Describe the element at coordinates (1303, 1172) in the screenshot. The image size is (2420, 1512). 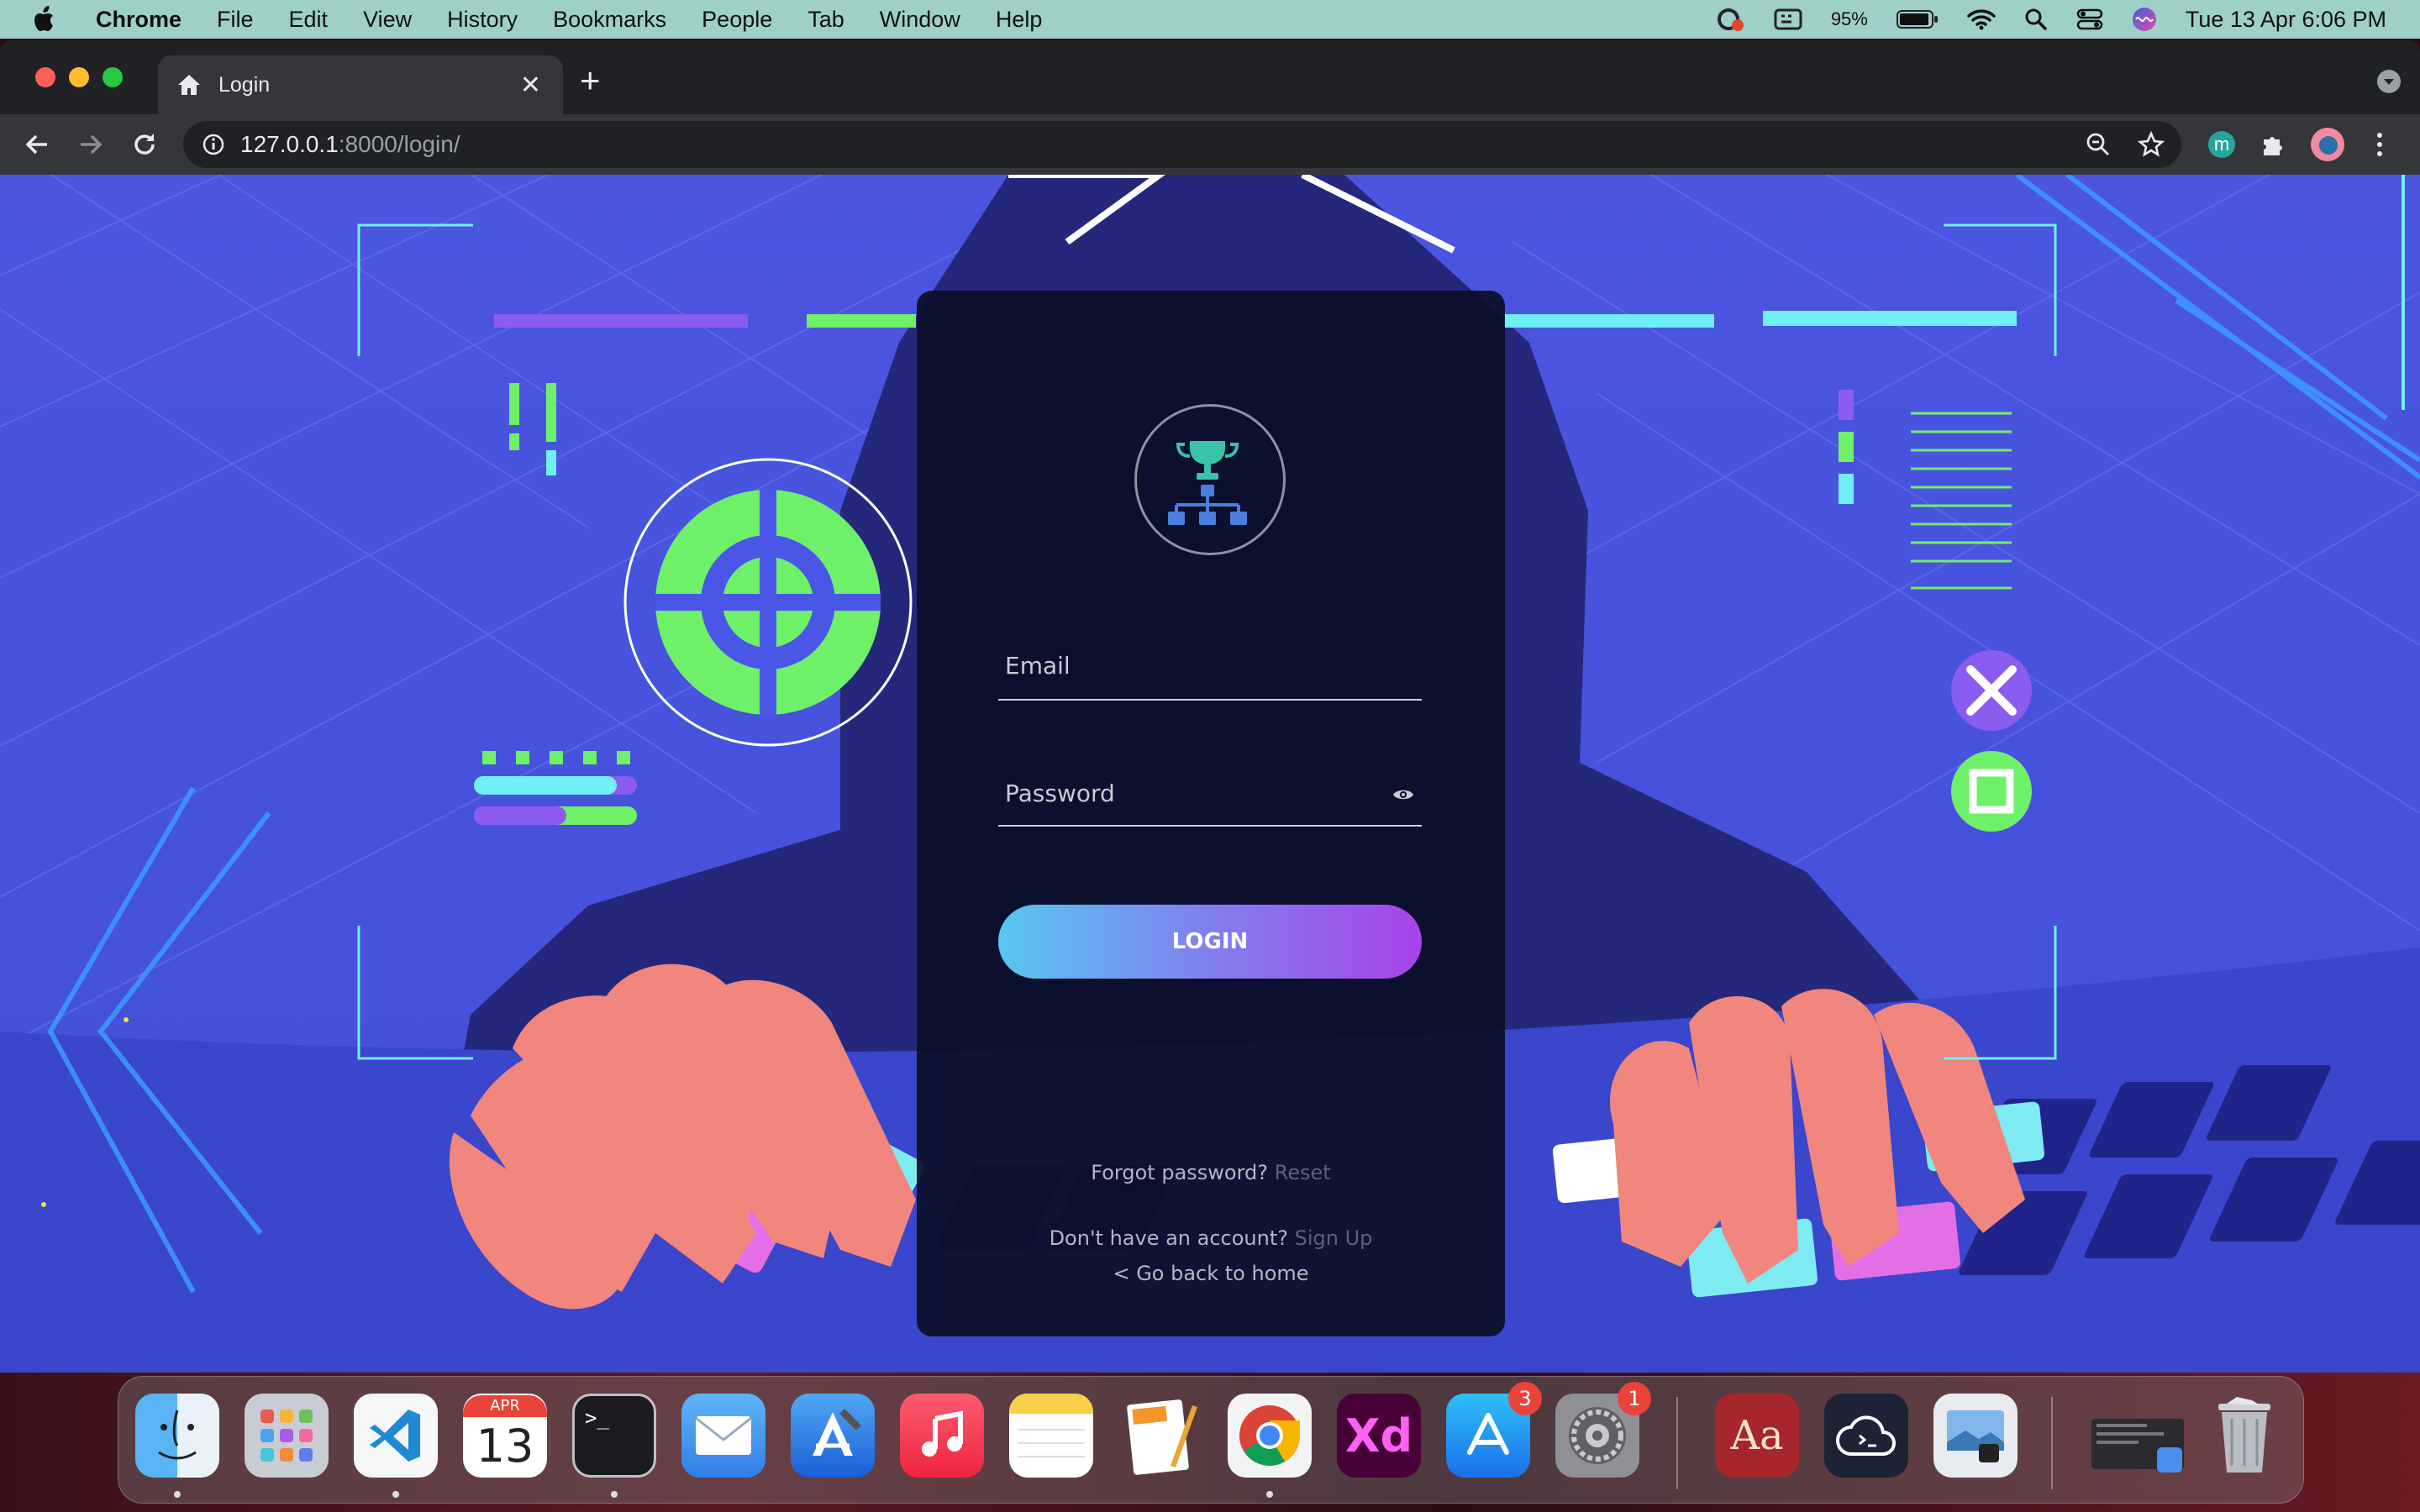
I see `reset-link: Reset` at that location.